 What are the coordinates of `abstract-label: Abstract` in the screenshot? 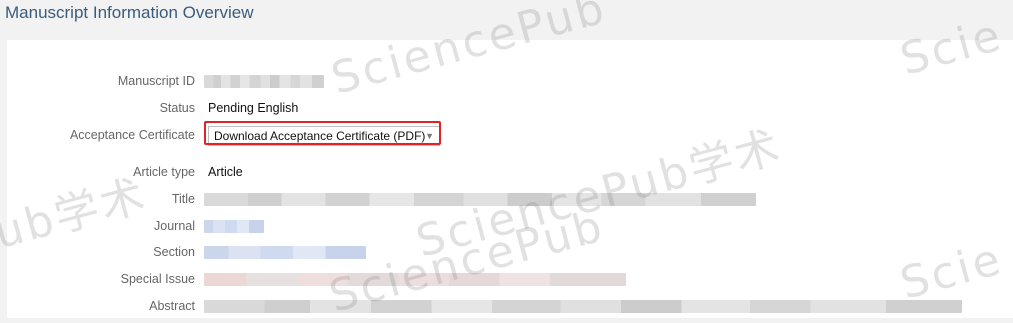 It's located at (172, 306).